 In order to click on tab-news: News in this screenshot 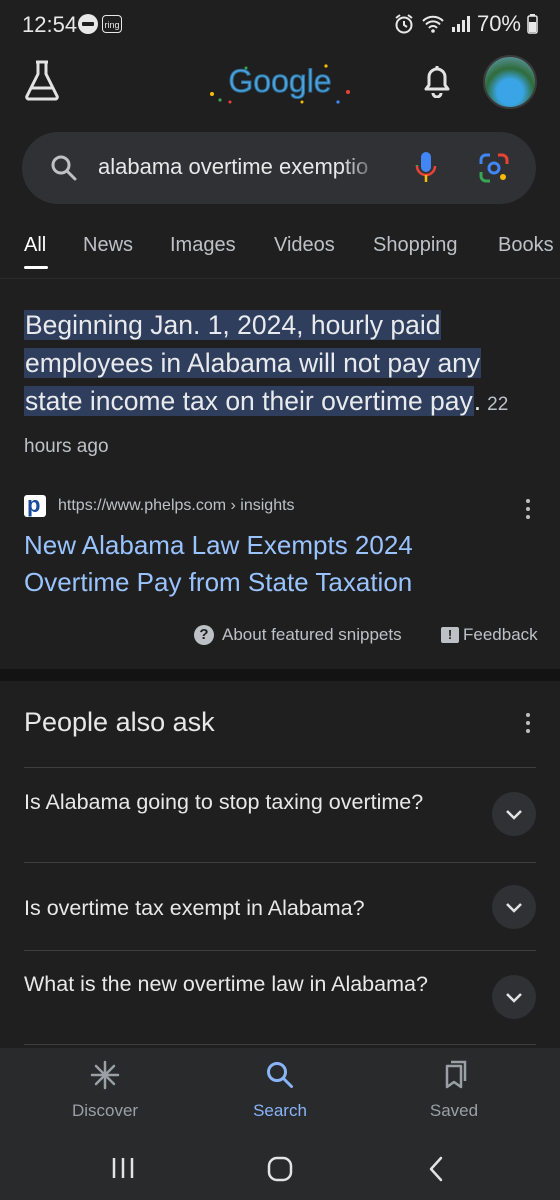, I will do `click(108, 245)`.